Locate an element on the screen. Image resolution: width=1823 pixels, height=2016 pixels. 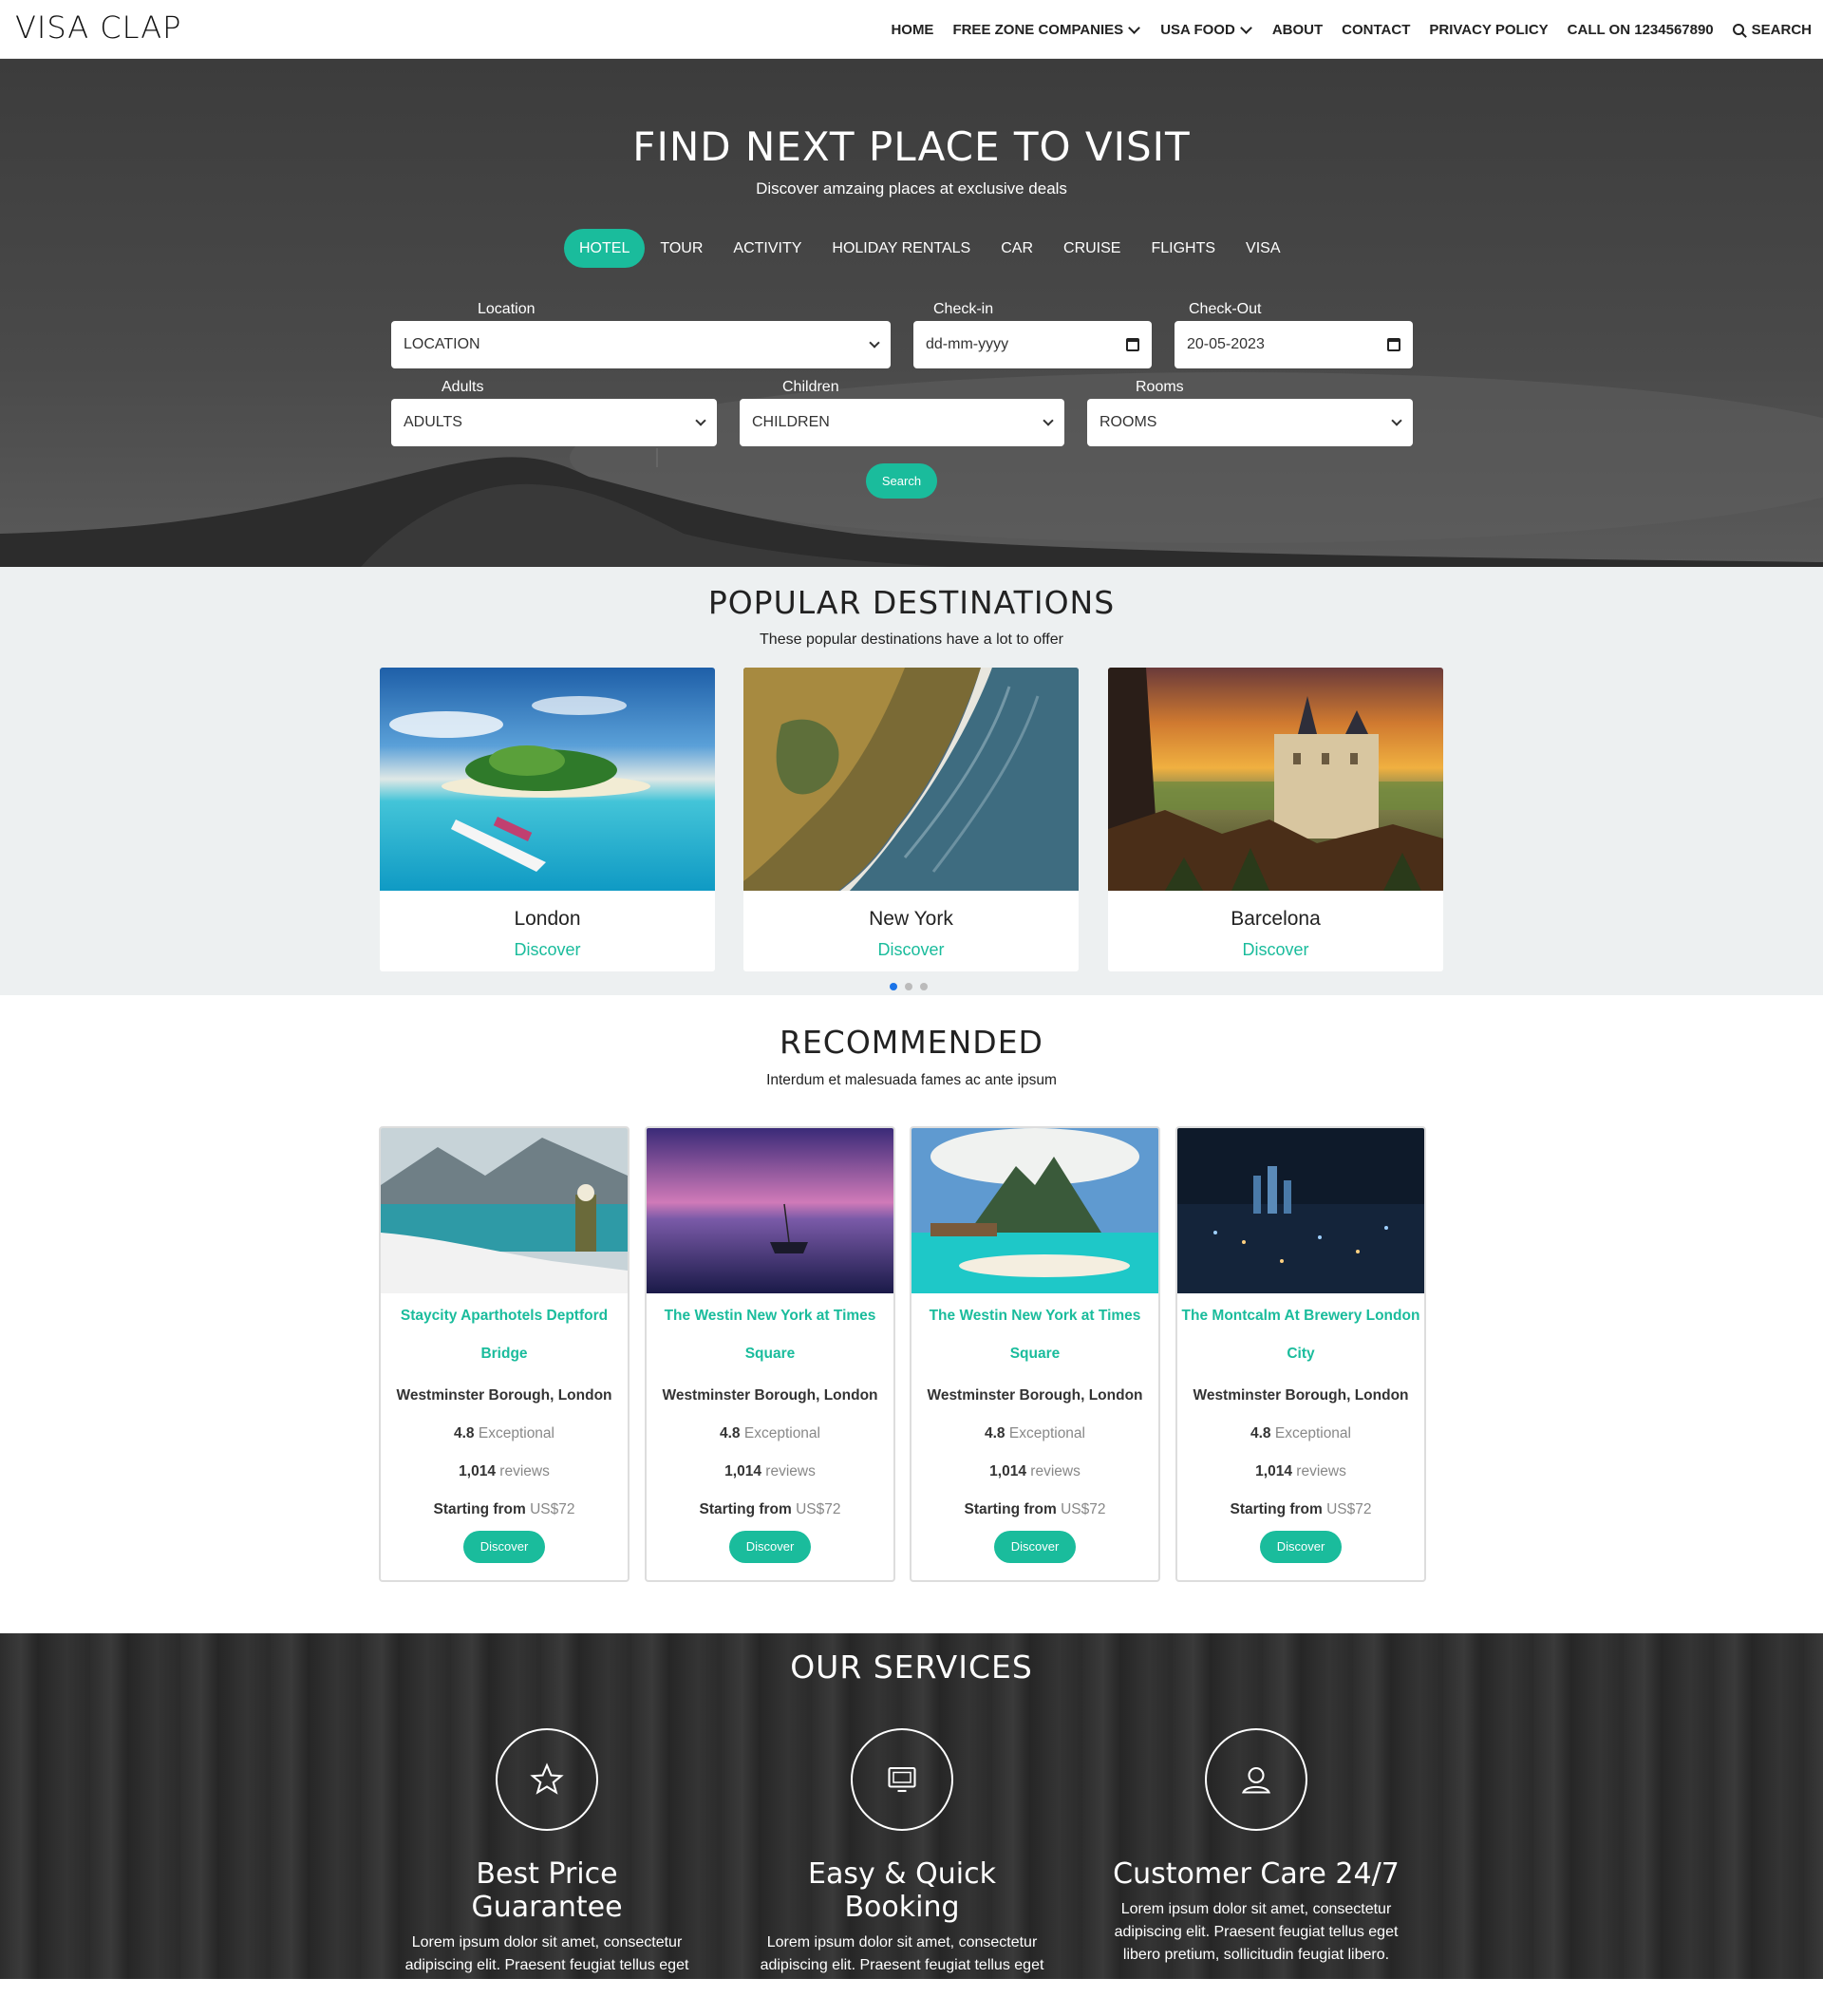
nav-contact: CONTACT is located at coordinates (1376, 30).